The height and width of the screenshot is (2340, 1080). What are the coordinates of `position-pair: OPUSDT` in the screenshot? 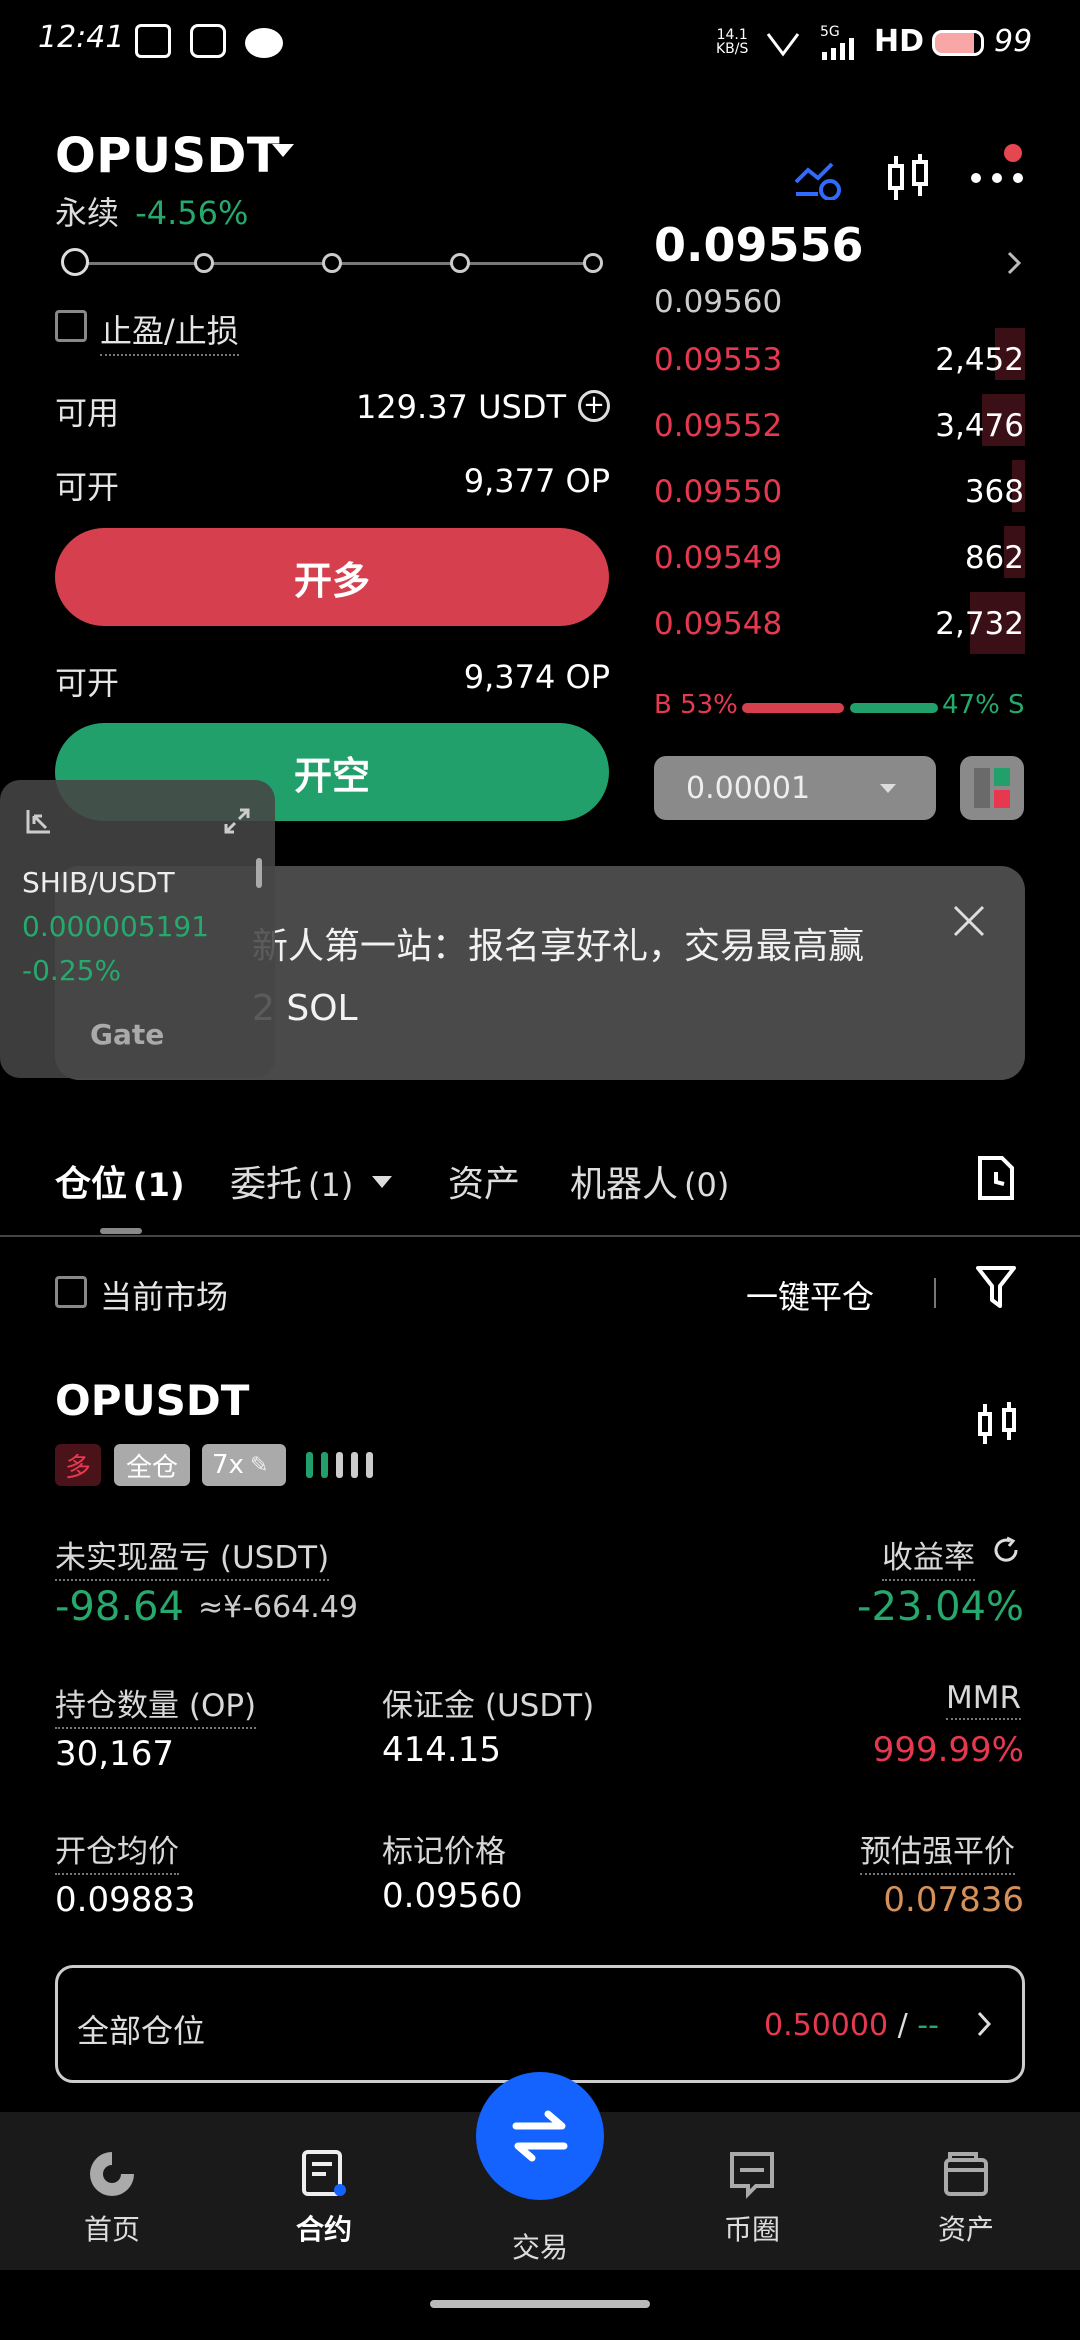 It's located at (152, 1400).